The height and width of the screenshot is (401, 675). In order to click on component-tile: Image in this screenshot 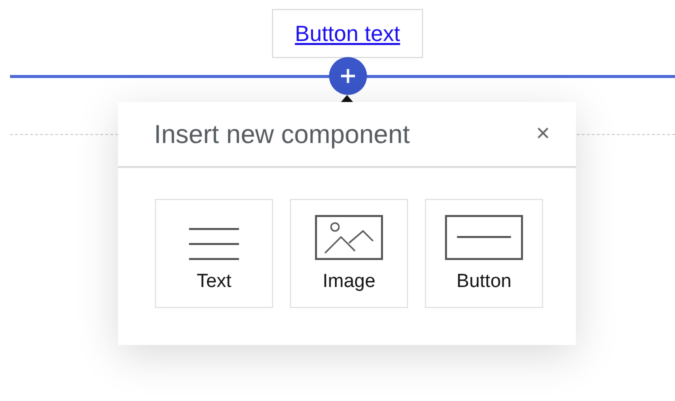, I will do `click(349, 253)`.